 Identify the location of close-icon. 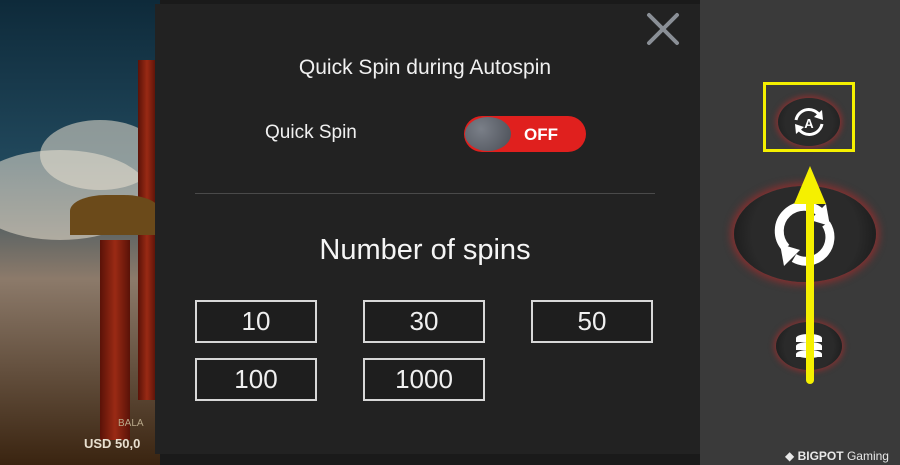
(663, 29).